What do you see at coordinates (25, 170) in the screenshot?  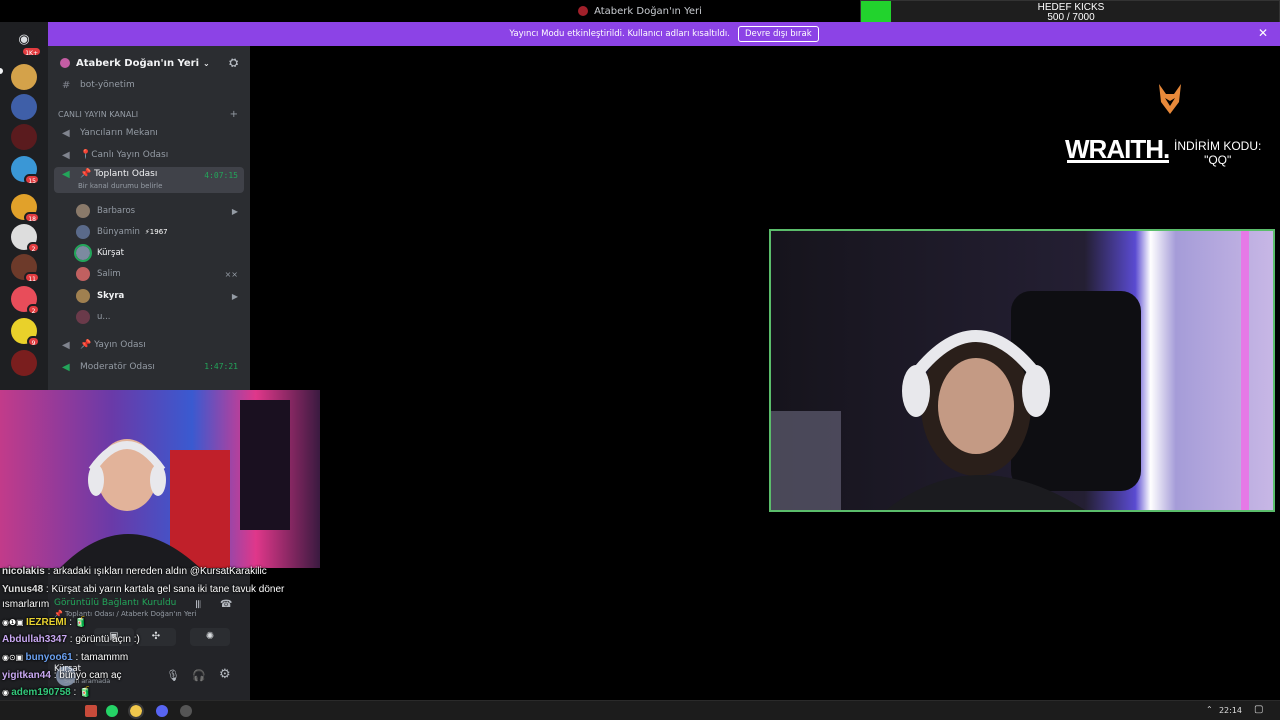 I see `server-icon: 15` at bounding box center [25, 170].